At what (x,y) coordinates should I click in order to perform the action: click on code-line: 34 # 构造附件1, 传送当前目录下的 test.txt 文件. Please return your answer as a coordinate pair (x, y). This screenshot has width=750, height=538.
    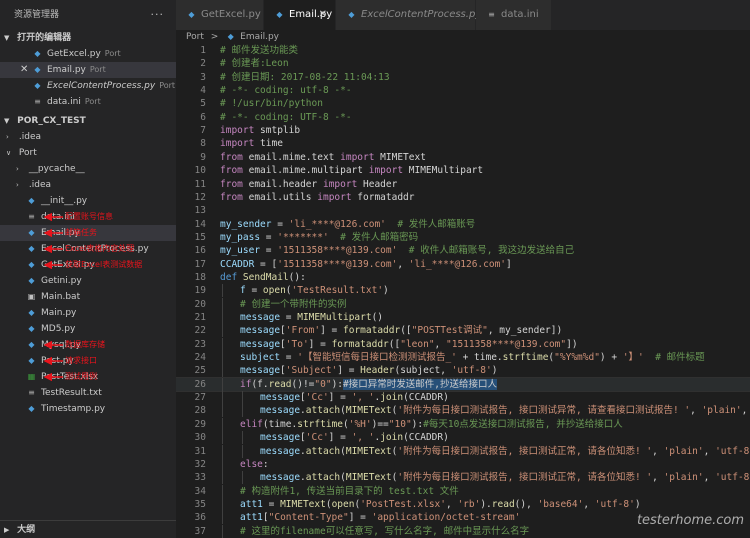
    Looking at the image, I should click on (463, 491).